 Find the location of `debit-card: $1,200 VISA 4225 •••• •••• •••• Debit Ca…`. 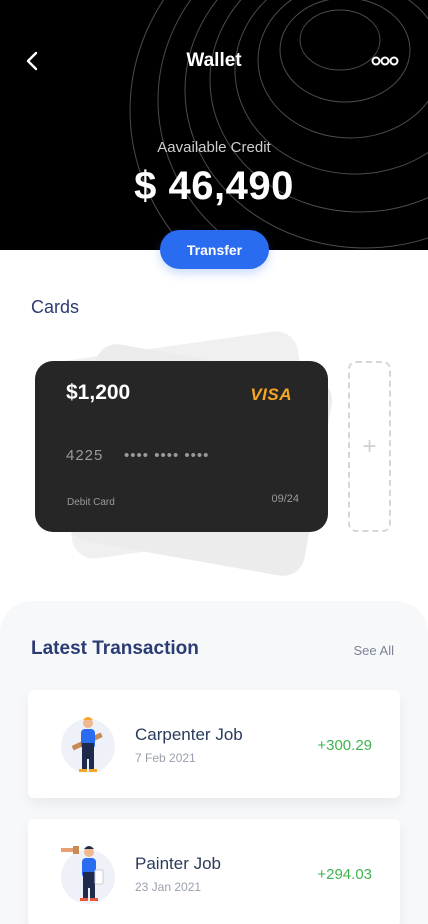

debit-card: $1,200 VISA 4225 •••• •••• •••• Debit Ca… is located at coordinates (181, 446).